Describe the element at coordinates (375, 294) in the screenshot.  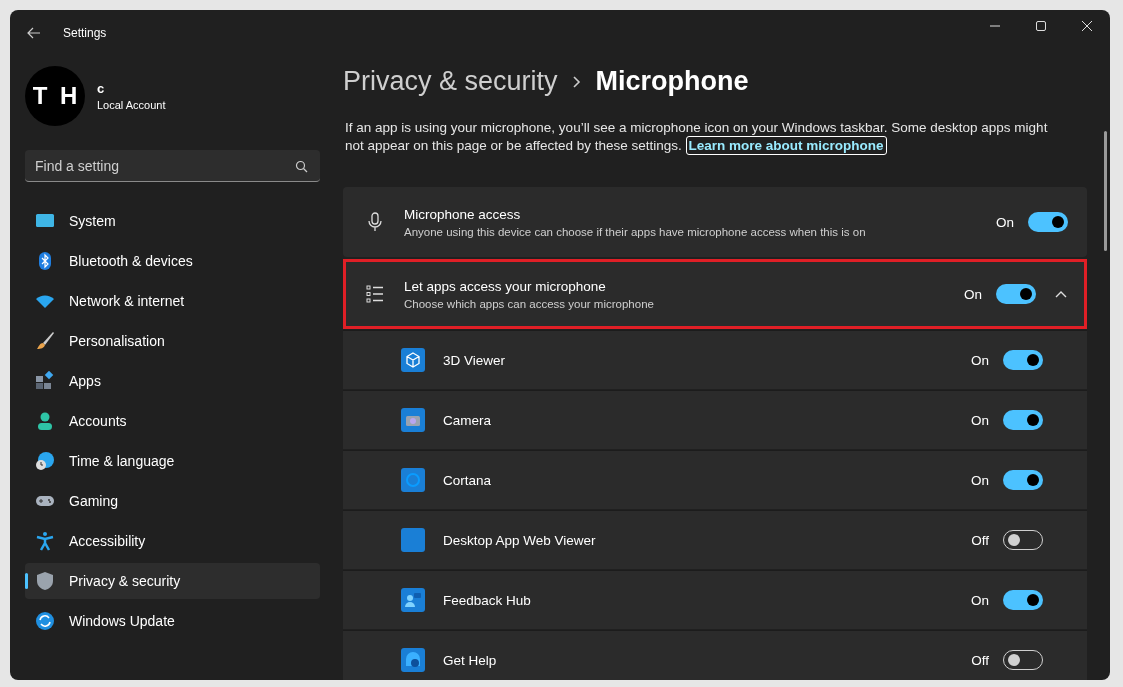
I see `list-icon` at that location.